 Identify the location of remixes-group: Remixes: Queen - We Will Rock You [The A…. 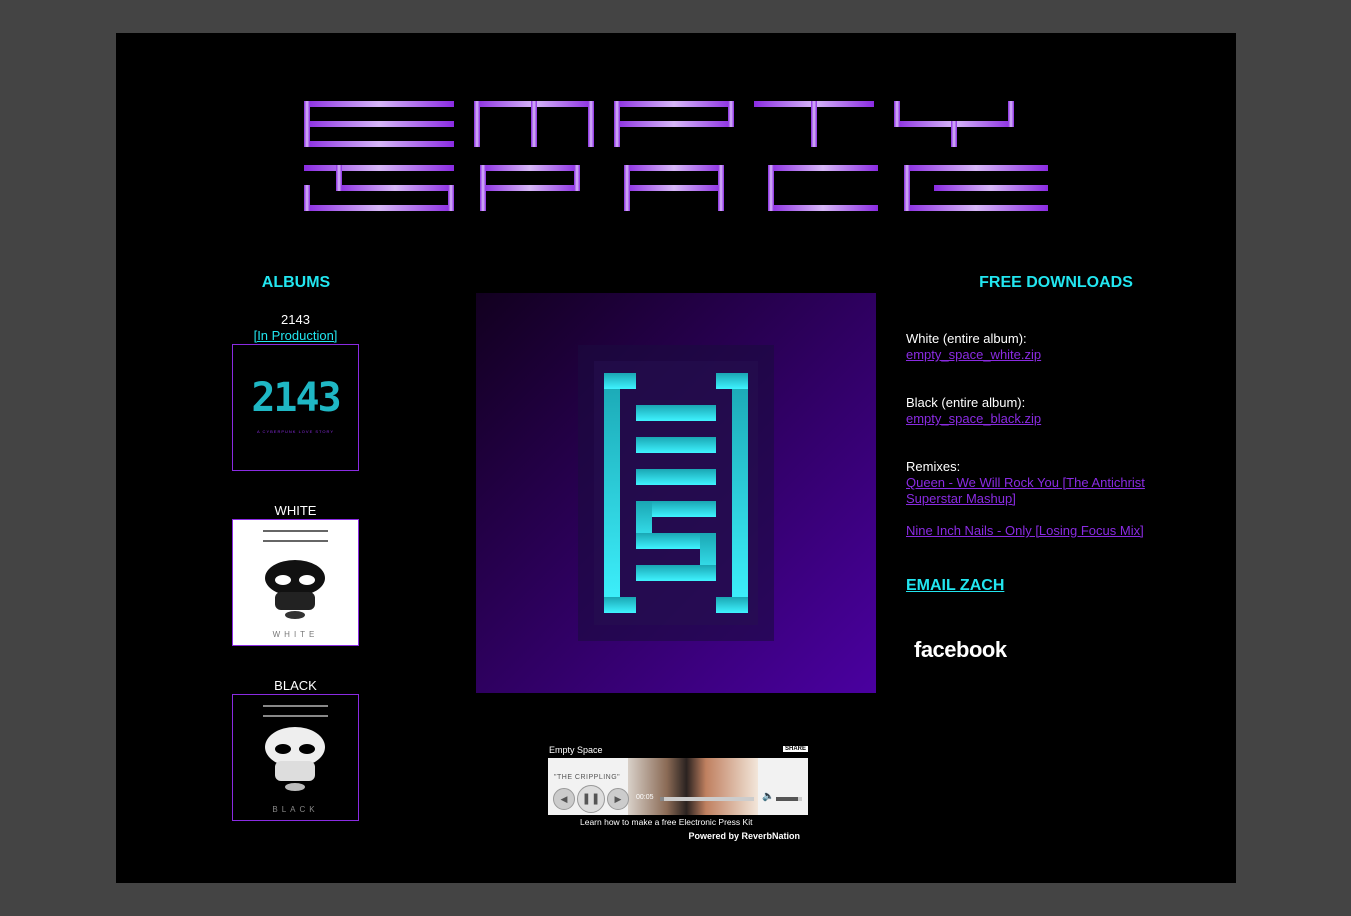
(1036, 499).